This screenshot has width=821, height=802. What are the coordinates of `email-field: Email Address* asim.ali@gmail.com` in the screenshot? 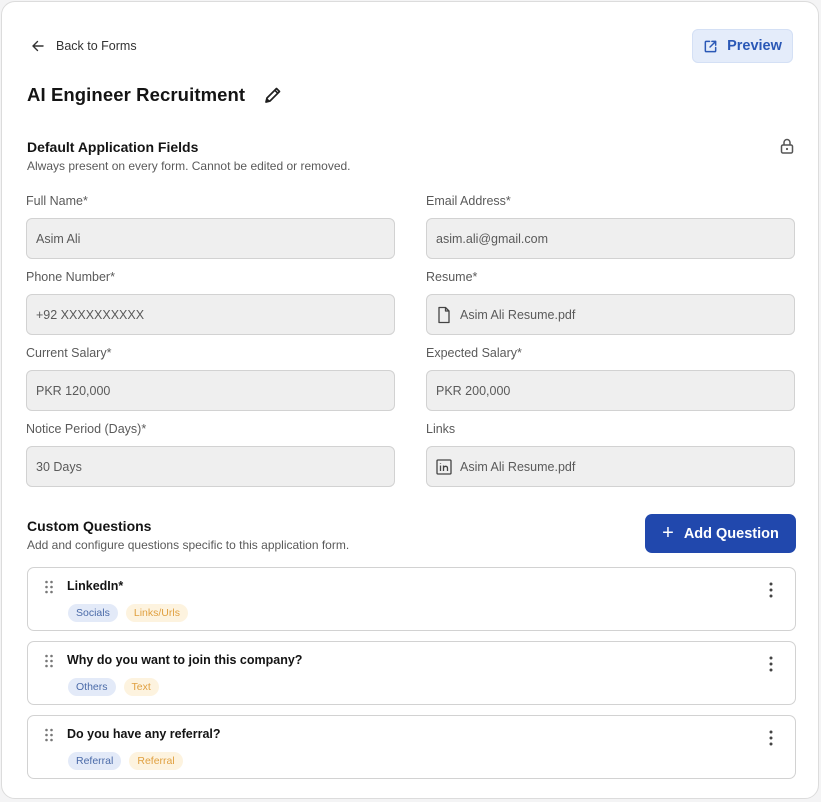 It's located at (610, 226).